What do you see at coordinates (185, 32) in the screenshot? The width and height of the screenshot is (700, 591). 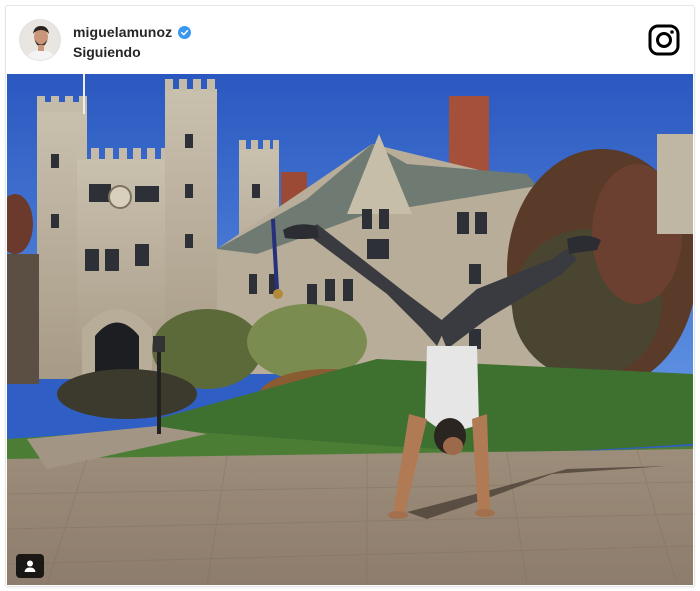 I see `verified-badge-icon` at bounding box center [185, 32].